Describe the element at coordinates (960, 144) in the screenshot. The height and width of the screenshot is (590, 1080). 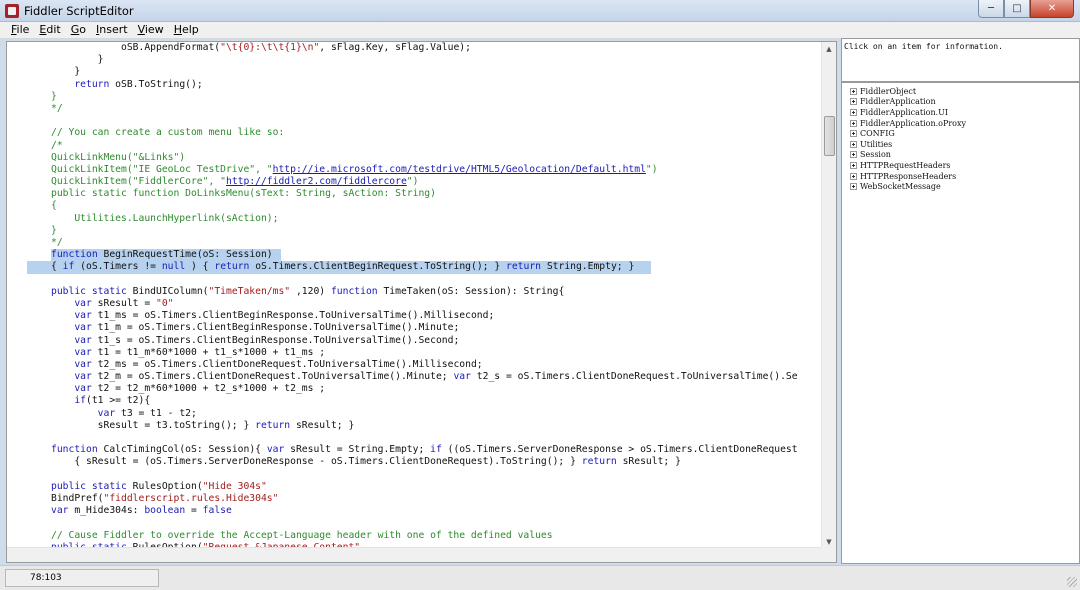
I see `tree-item-utilities: Utilities` at that location.